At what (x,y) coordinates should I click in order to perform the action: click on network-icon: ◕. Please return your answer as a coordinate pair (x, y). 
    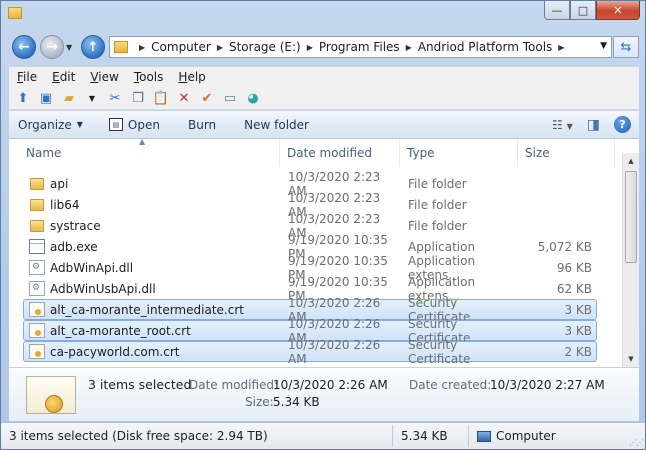
    Looking at the image, I should click on (253, 98).